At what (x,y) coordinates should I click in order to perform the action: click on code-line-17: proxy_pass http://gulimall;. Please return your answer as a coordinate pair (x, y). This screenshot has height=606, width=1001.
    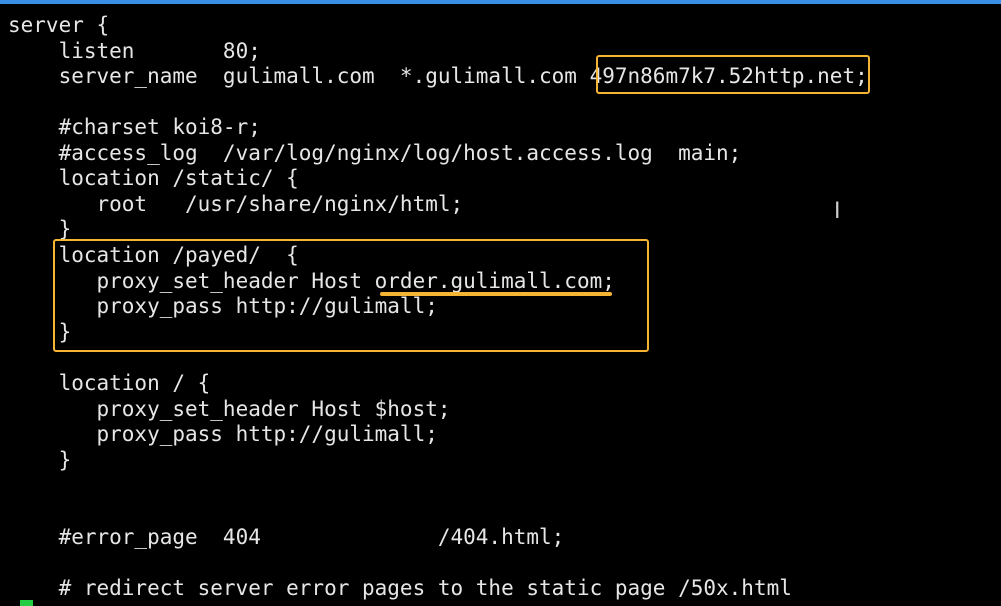
    Looking at the image, I should click on (223, 434).